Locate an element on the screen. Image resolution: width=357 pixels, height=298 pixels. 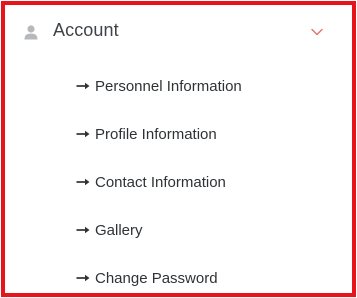
menu-item-profile-information: Profile Information is located at coordinates (206, 134).